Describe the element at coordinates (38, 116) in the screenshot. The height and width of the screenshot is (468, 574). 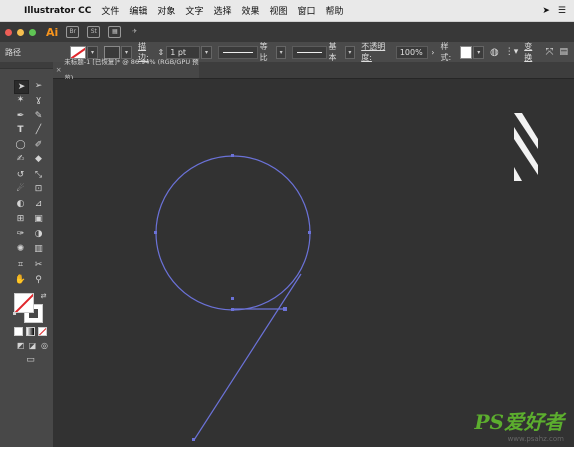
I see `curvature-tool-icon: ✎` at that location.